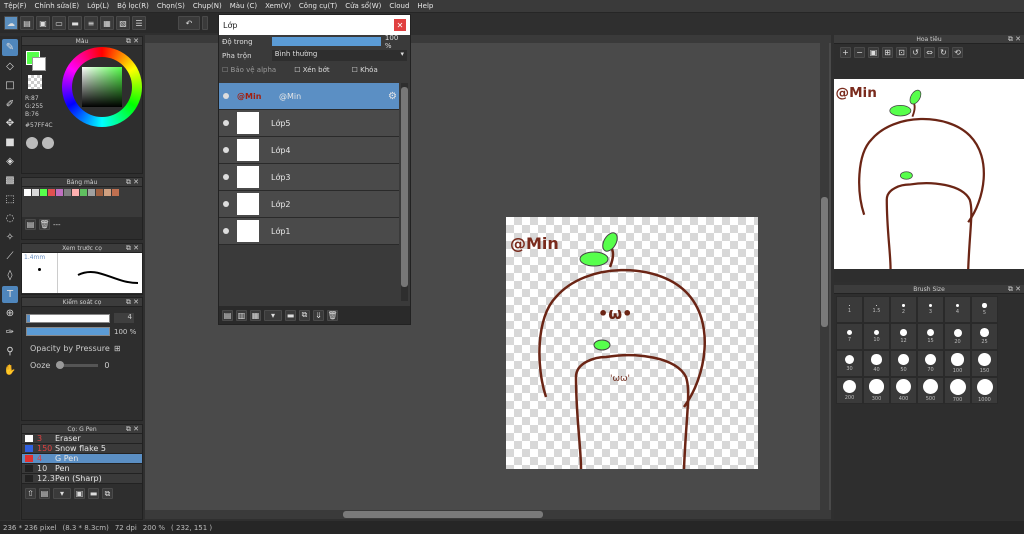 This screenshot has width=1024, height=534. I want to click on brush-size-cell: 20, so click(957, 336).